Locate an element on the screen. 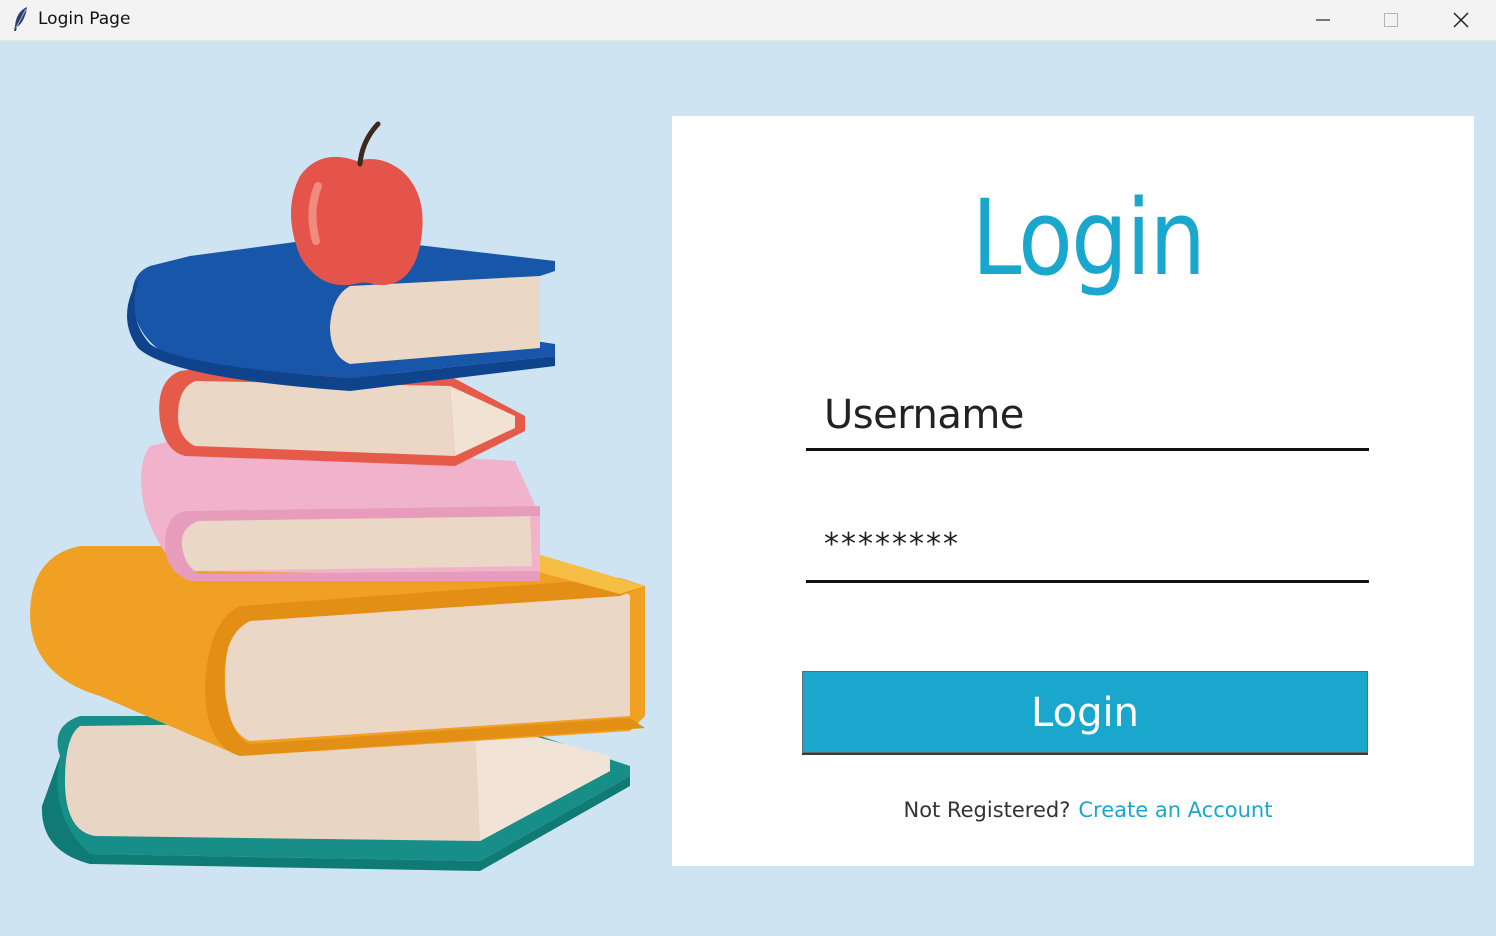 The height and width of the screenshot is (936, 1496). close-icon is located at coordinates (1461, 20).